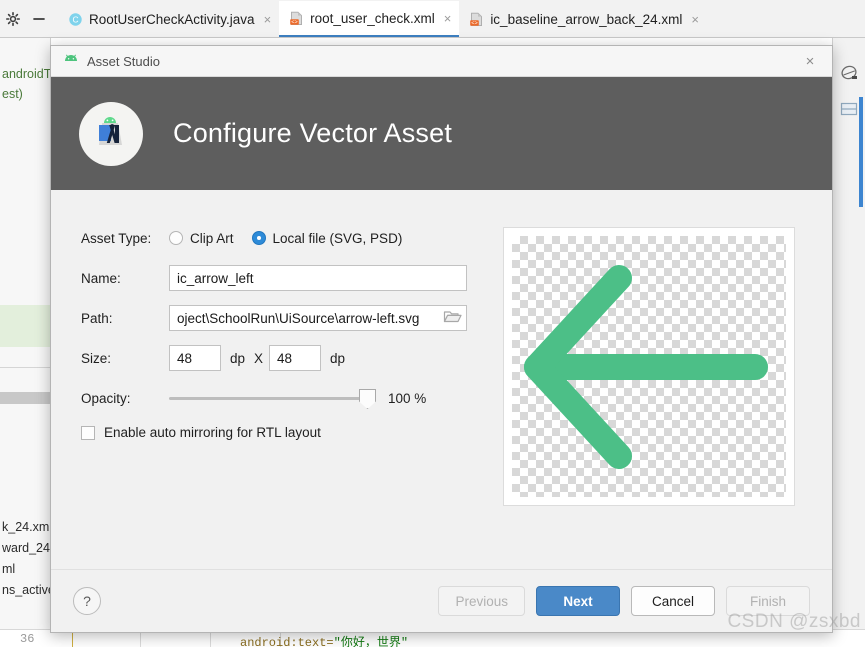  I want to click on opacity-slider-track, so click(271, 398).